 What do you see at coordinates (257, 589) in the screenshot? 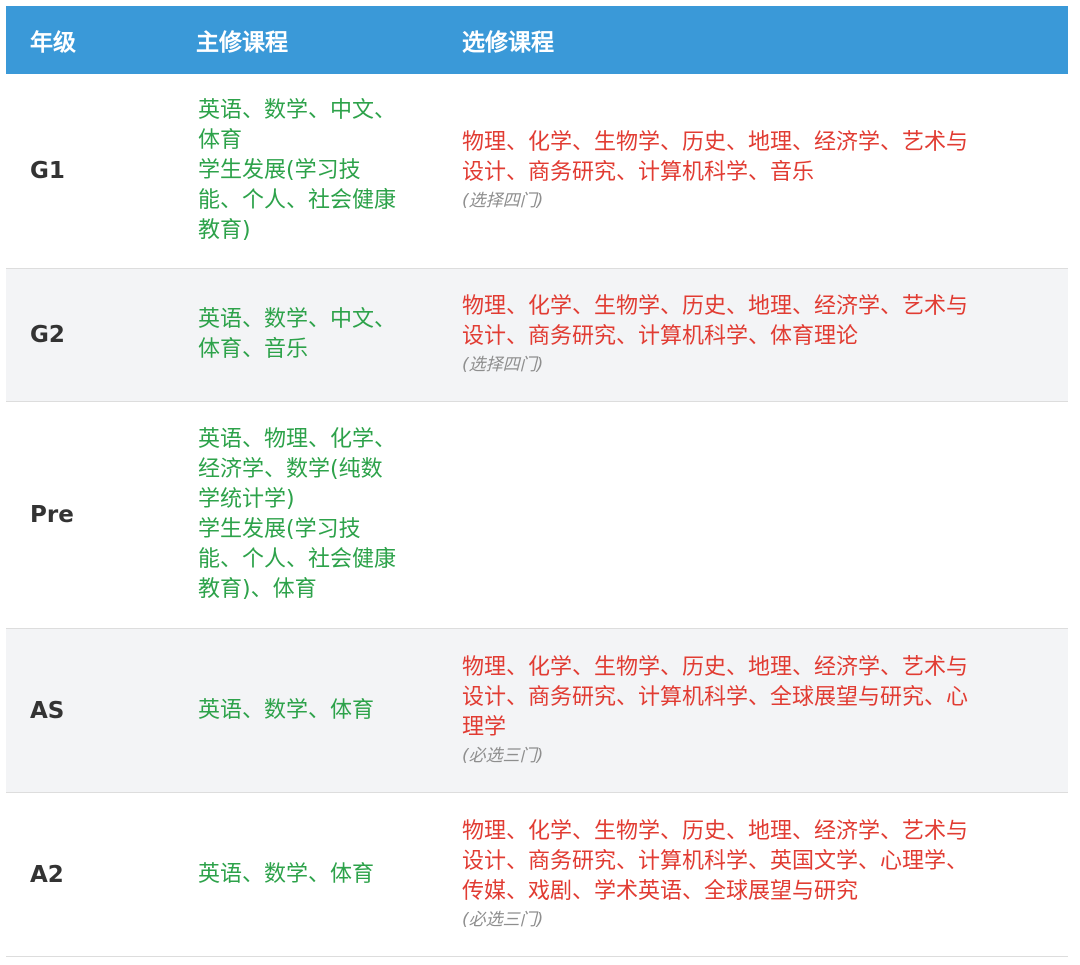
I see `main-course-line: 教育)、体育` at bounding box center [257, 589].